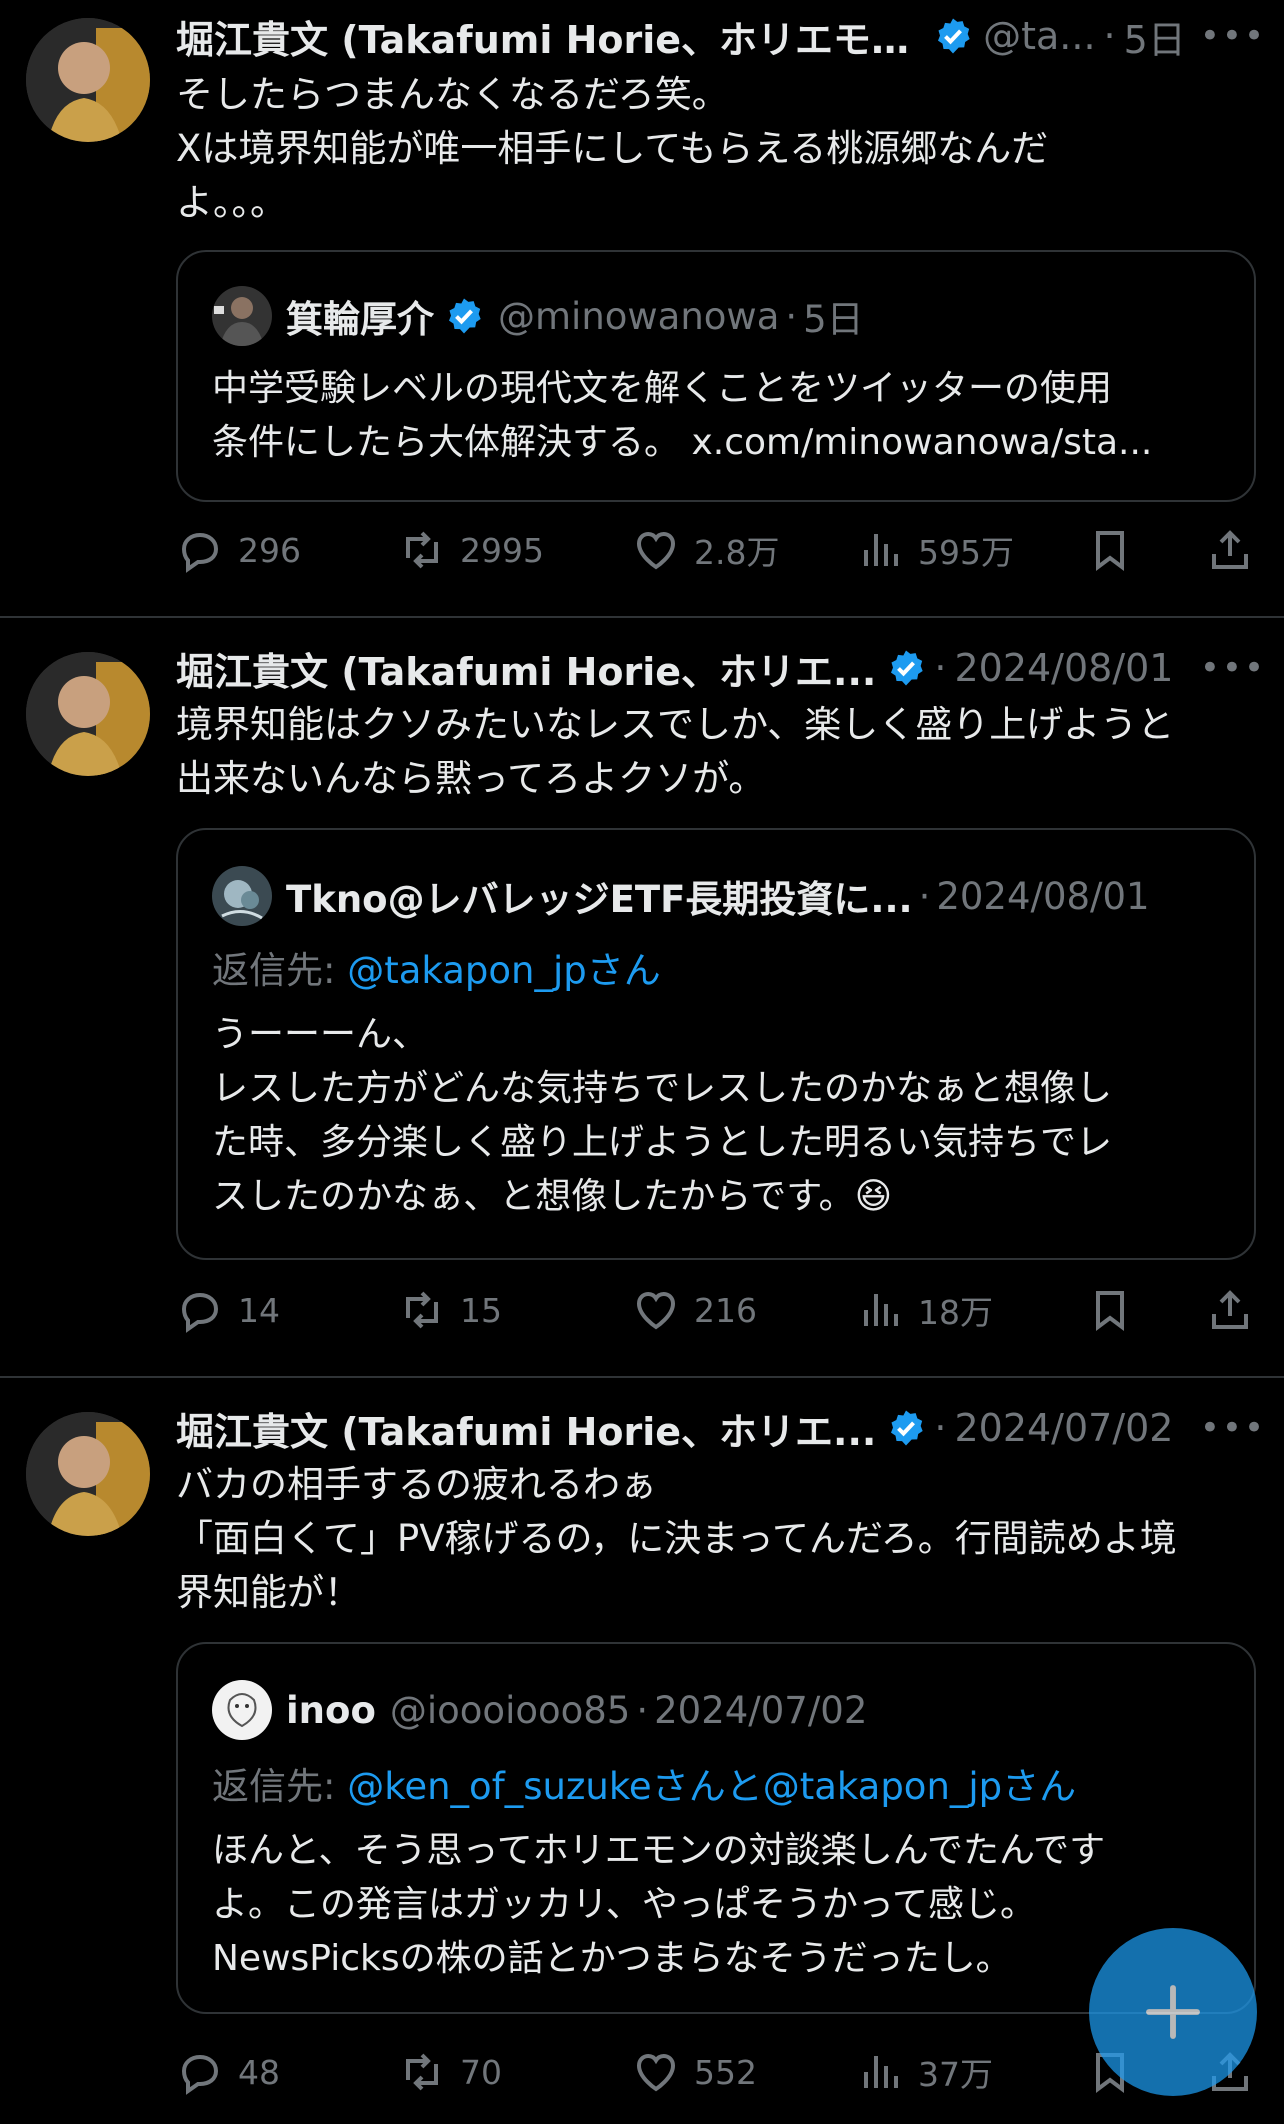 This screenshot has height=2124, width=1284. What do you see at coordinates (612, 1958) in the screenshot?
I see `quoted-text-line: NewsPicksの株の話とかつまらなそうだったし。` at bounding box center [612, 1958].